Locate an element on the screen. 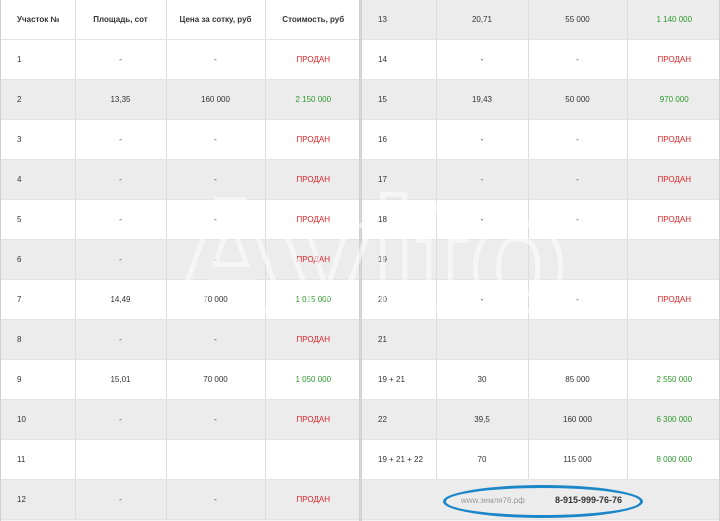 The image size is (720, 521). table-row: 12- - ПРОДАН is located at coordinates (180, 499).